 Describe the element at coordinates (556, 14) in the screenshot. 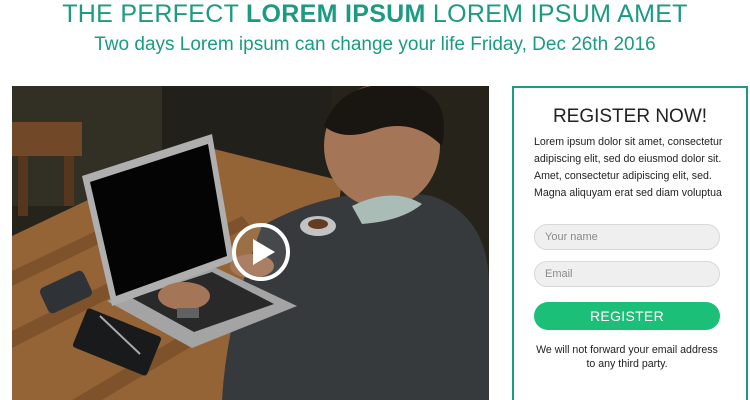

I see `title-suffix: LOREM IPSUM AMET` at that location.